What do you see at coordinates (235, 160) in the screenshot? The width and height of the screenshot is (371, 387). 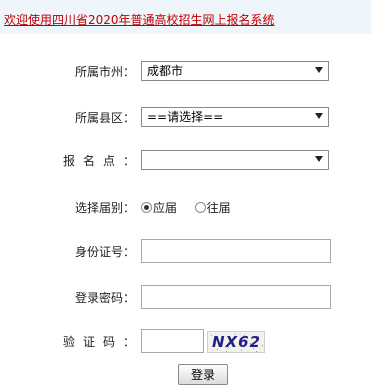 I see `site-select` at bounding box center [235, 160].